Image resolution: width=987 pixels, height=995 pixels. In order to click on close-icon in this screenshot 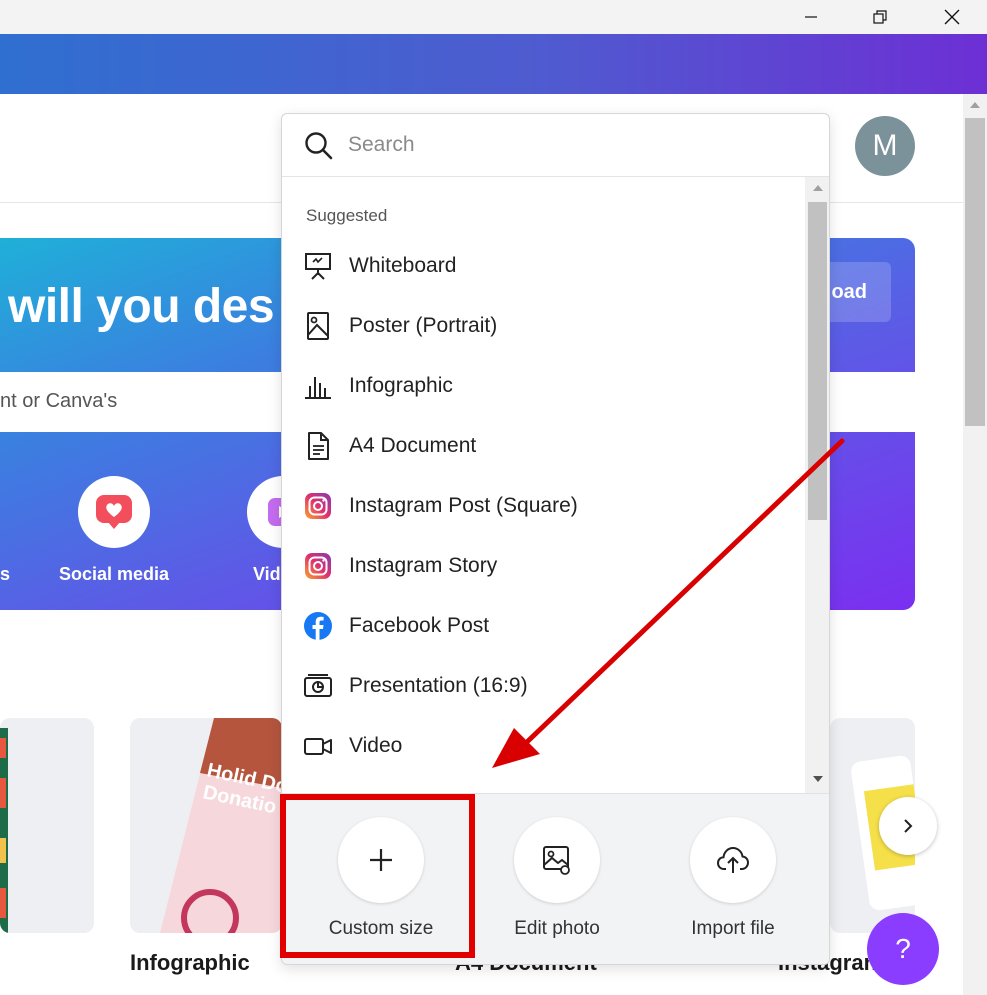, I will do `click(952, 17)`.